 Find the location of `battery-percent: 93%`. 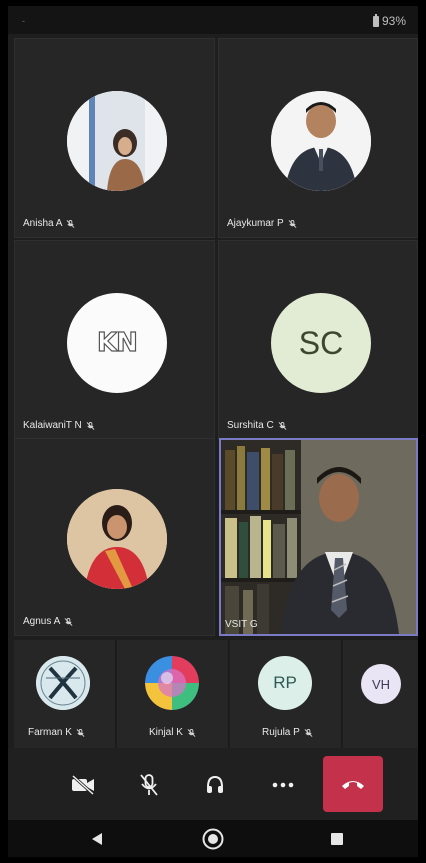

battery-percent: 93% is located at coordinates (393, 21).